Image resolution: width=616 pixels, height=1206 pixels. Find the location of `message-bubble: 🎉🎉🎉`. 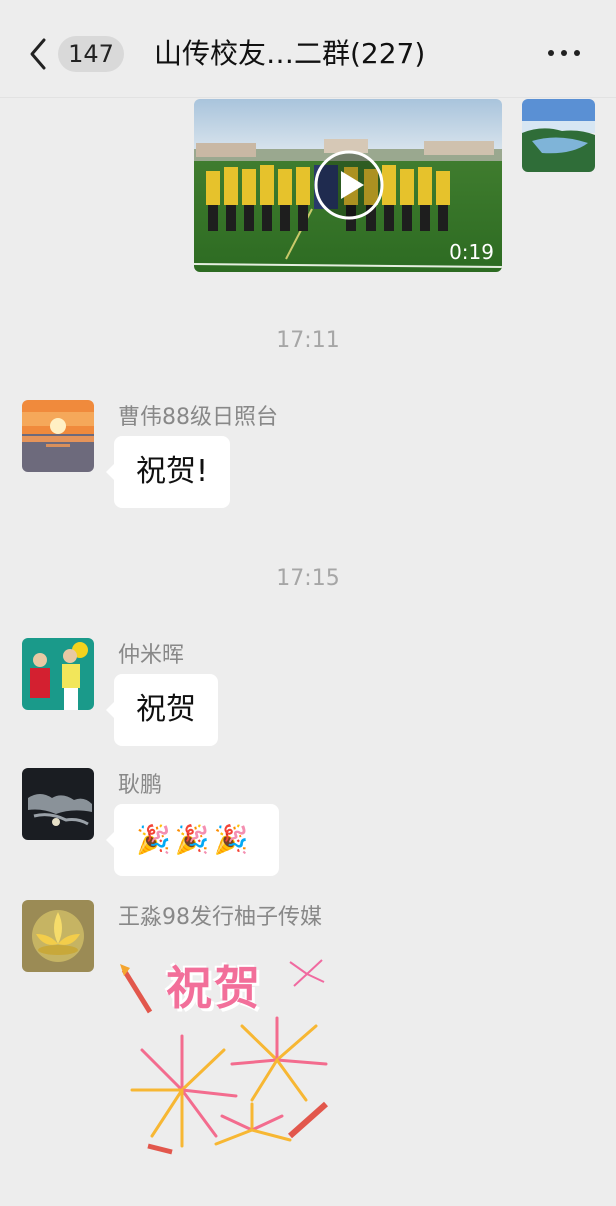

message-bubble: 🎉🎉🎉 is located at coordinates (192, 840).